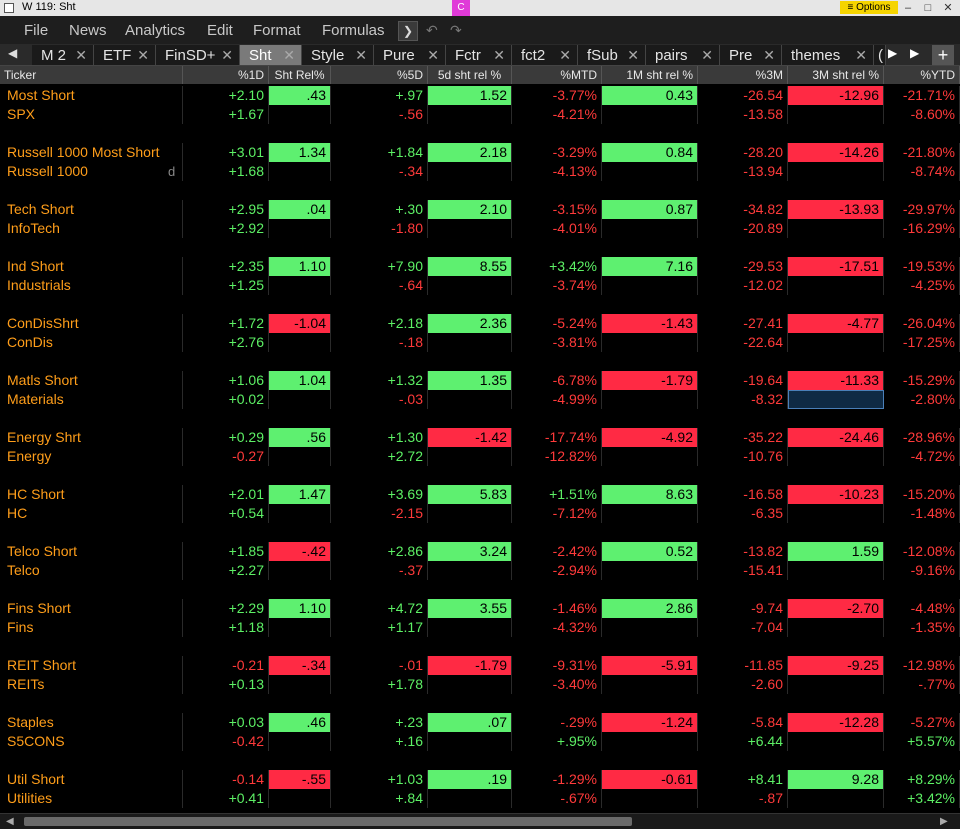 The height and width of the screenshot is (829, 960). Describe the element at coordinates (944, 821) in the screenshot. I see `scroll-right-icon: ▶` at that location.